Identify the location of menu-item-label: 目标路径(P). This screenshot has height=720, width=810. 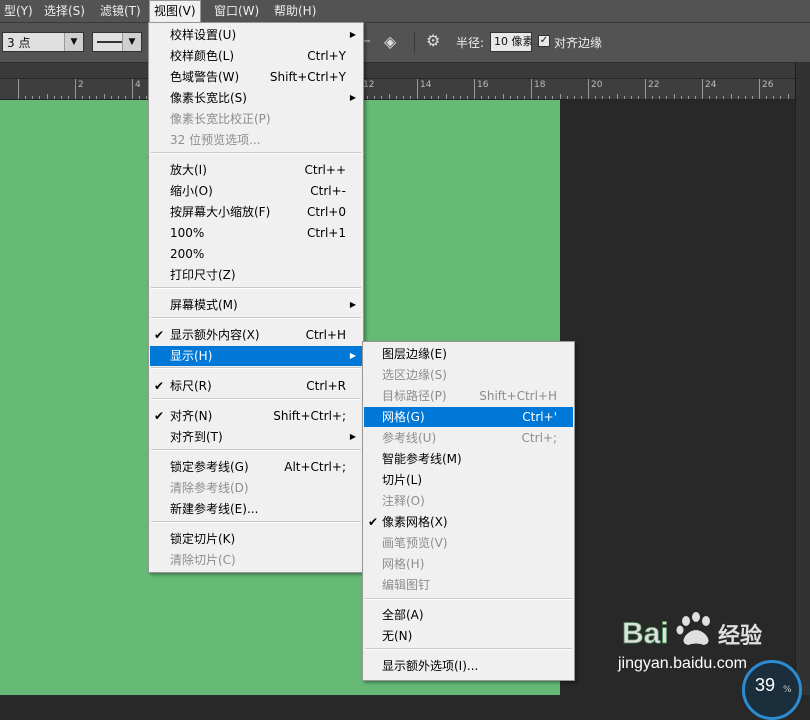
(414, 396).